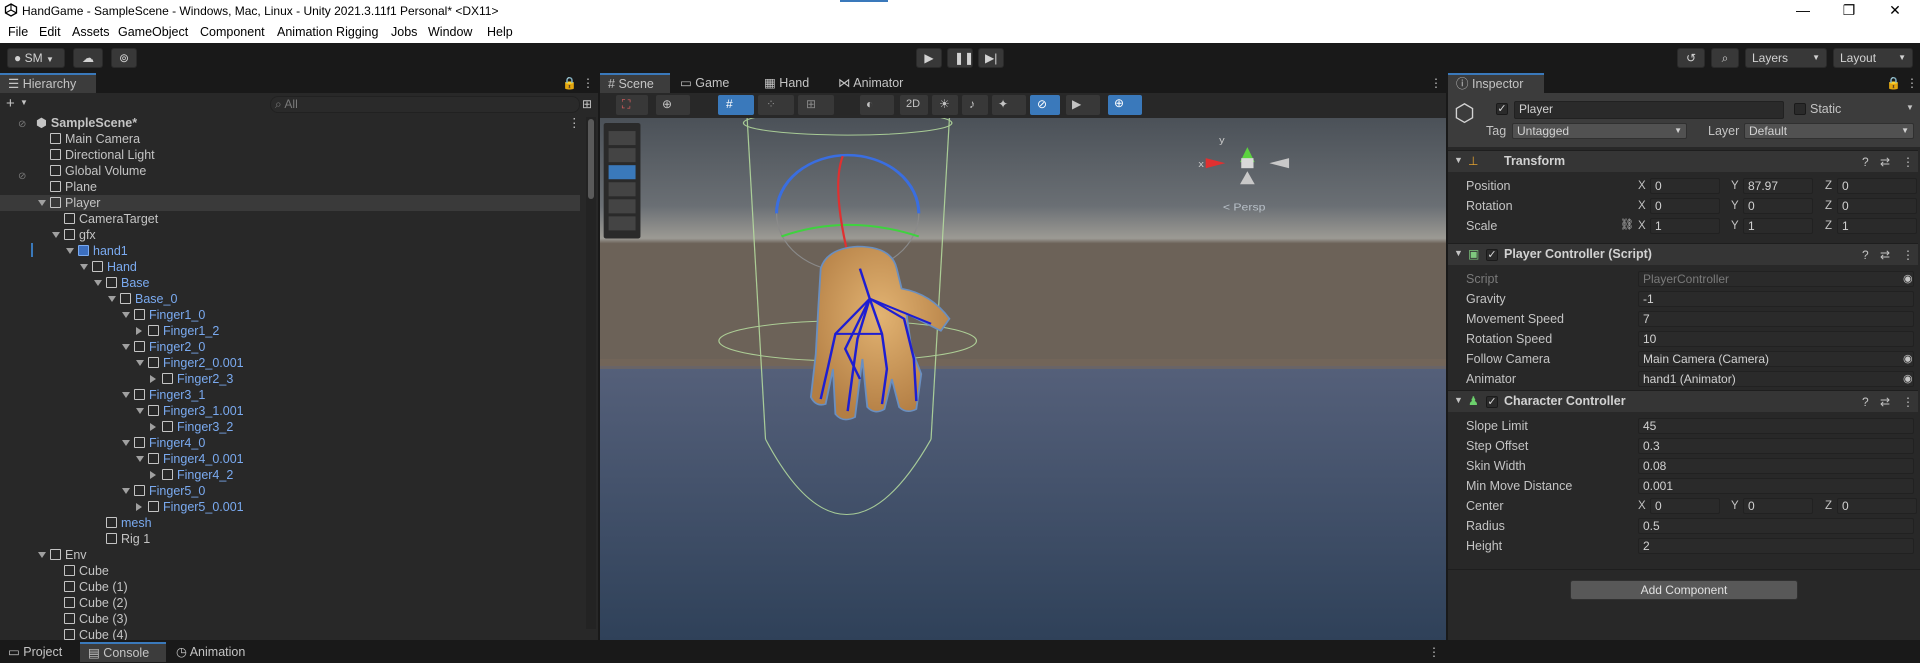 This screenshot has height=663, width=1920. I want to click on pc-field-value: Main Camera (Camera), so click(1776, 359).